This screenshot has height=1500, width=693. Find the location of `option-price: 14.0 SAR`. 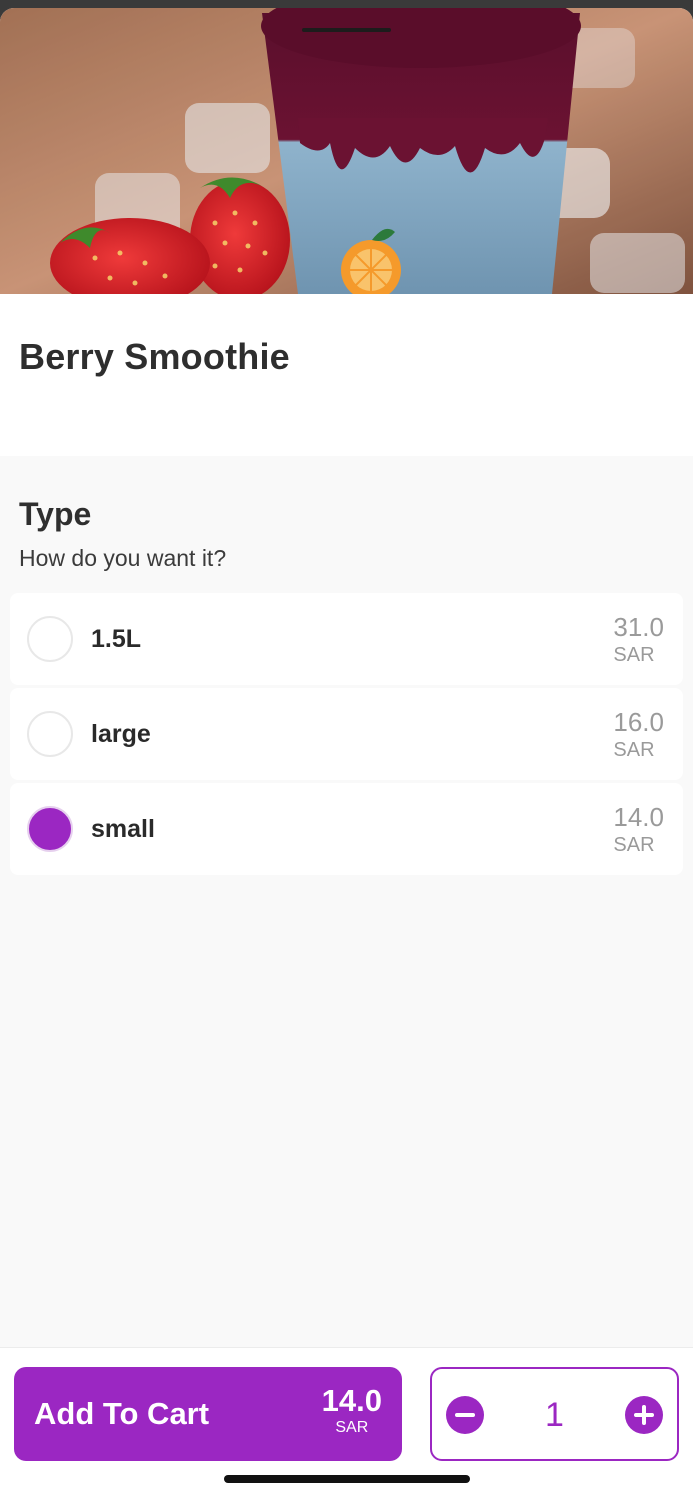

option-price: 14.0 SAR is located at coordinates (638, 830).